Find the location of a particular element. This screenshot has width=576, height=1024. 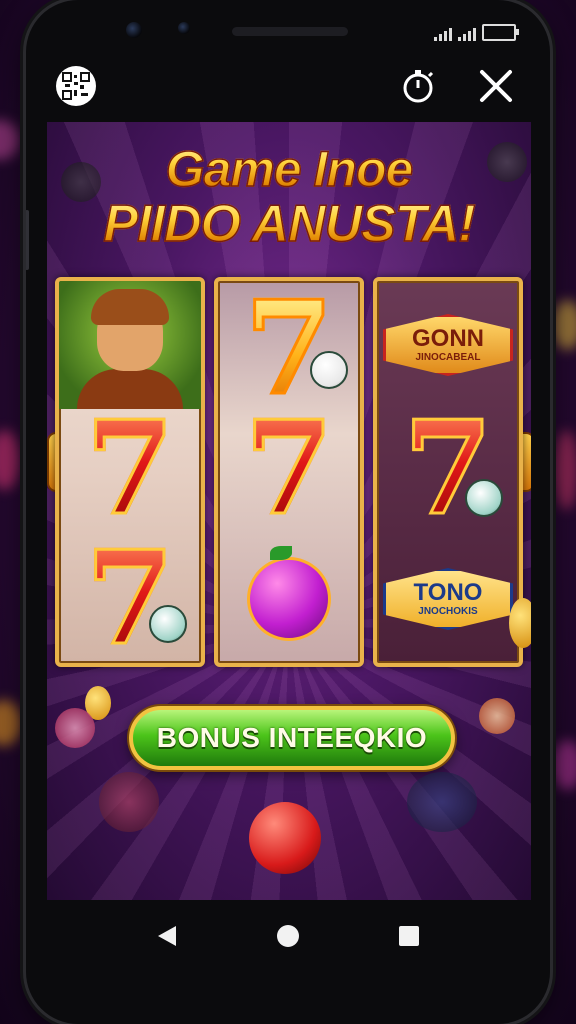

bonus-button: BONUS INTEEQKIO is located at coordinates (292, 738).